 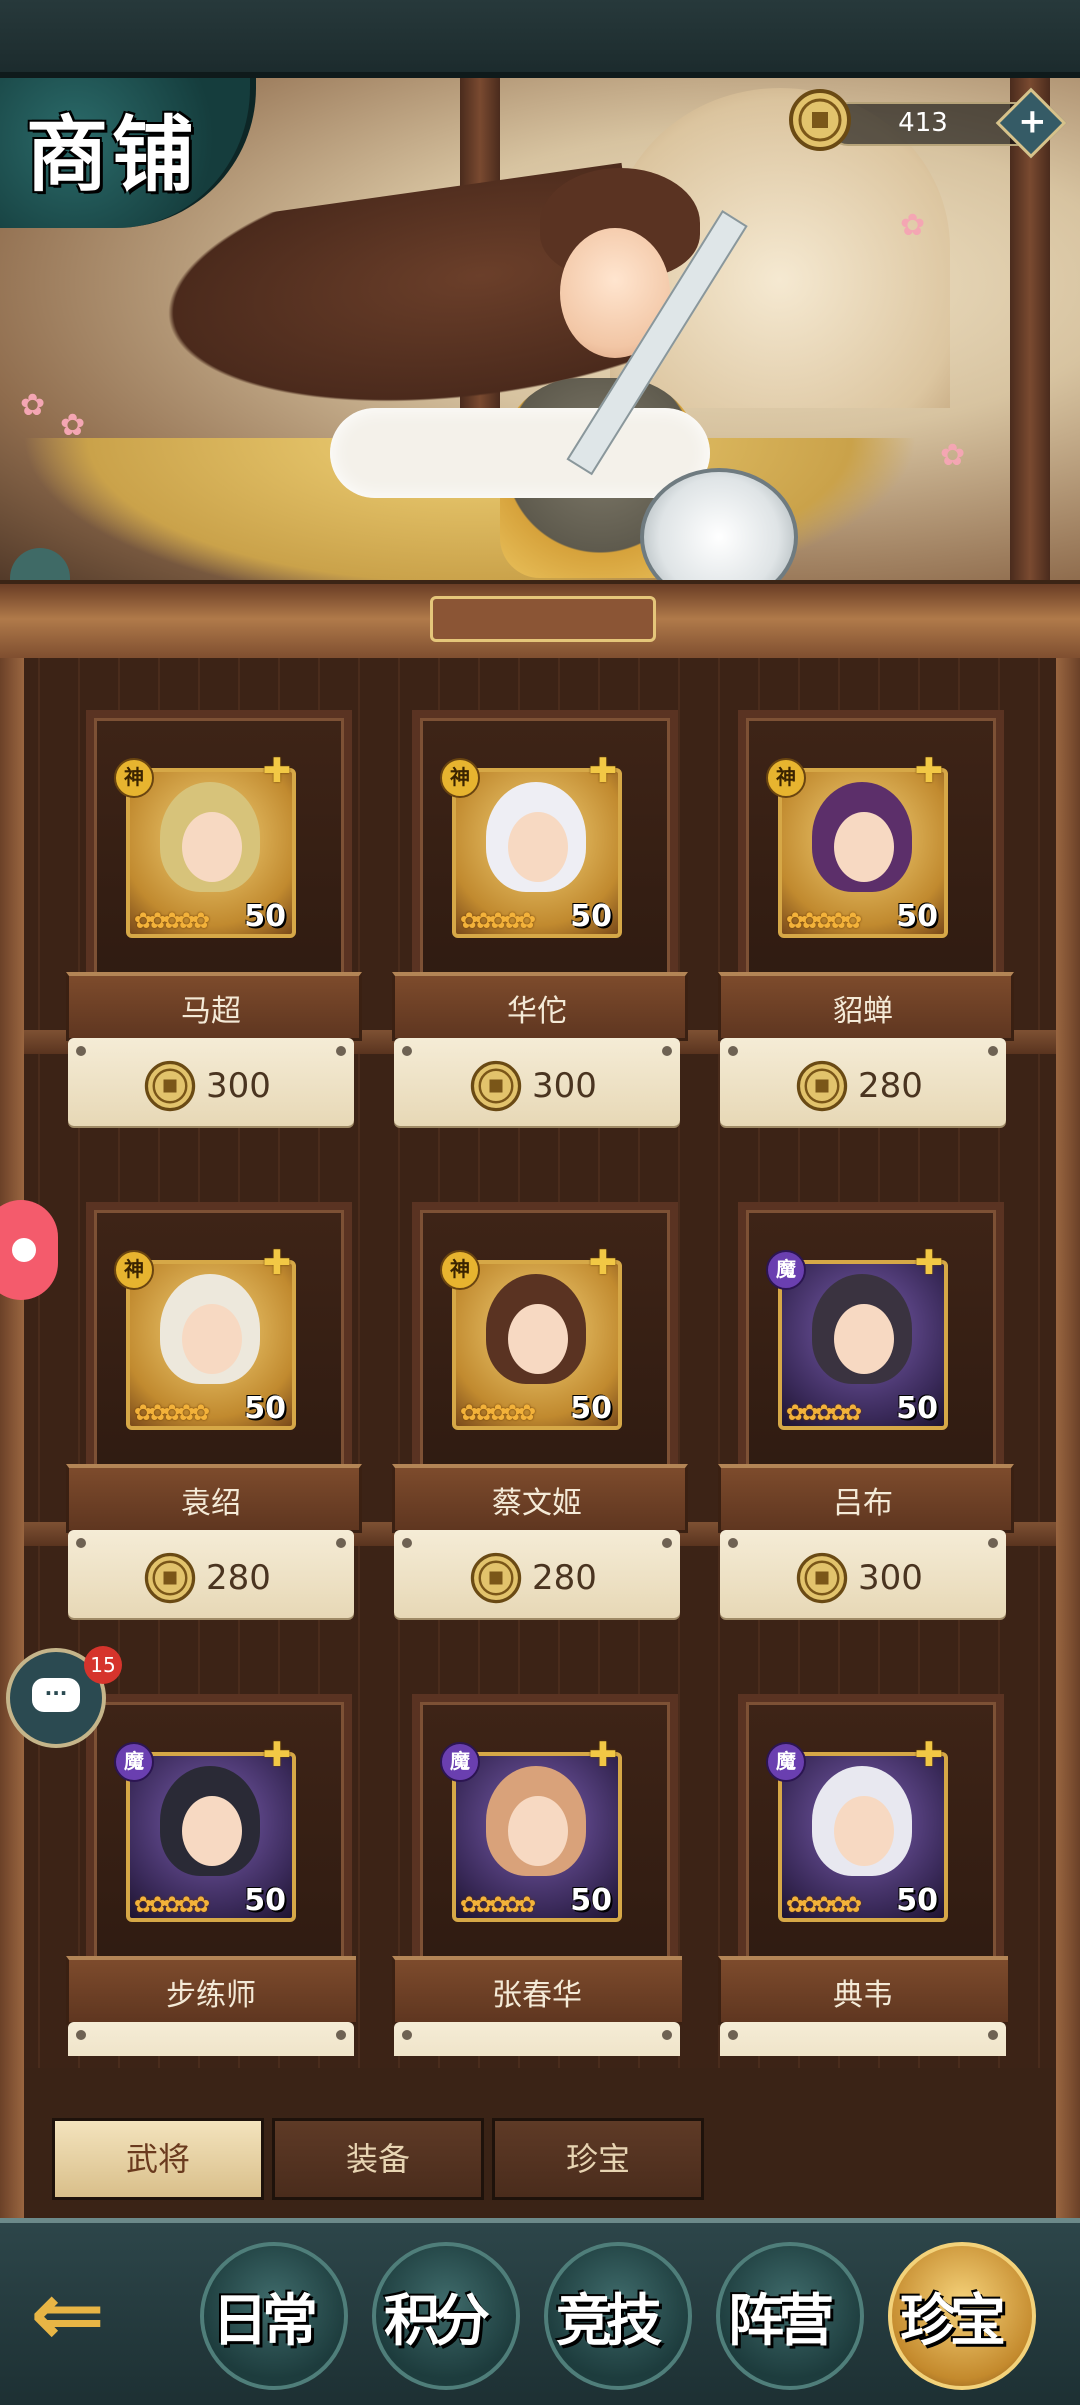 I want to click on floating-game-button, so click(x=29, y=1250).